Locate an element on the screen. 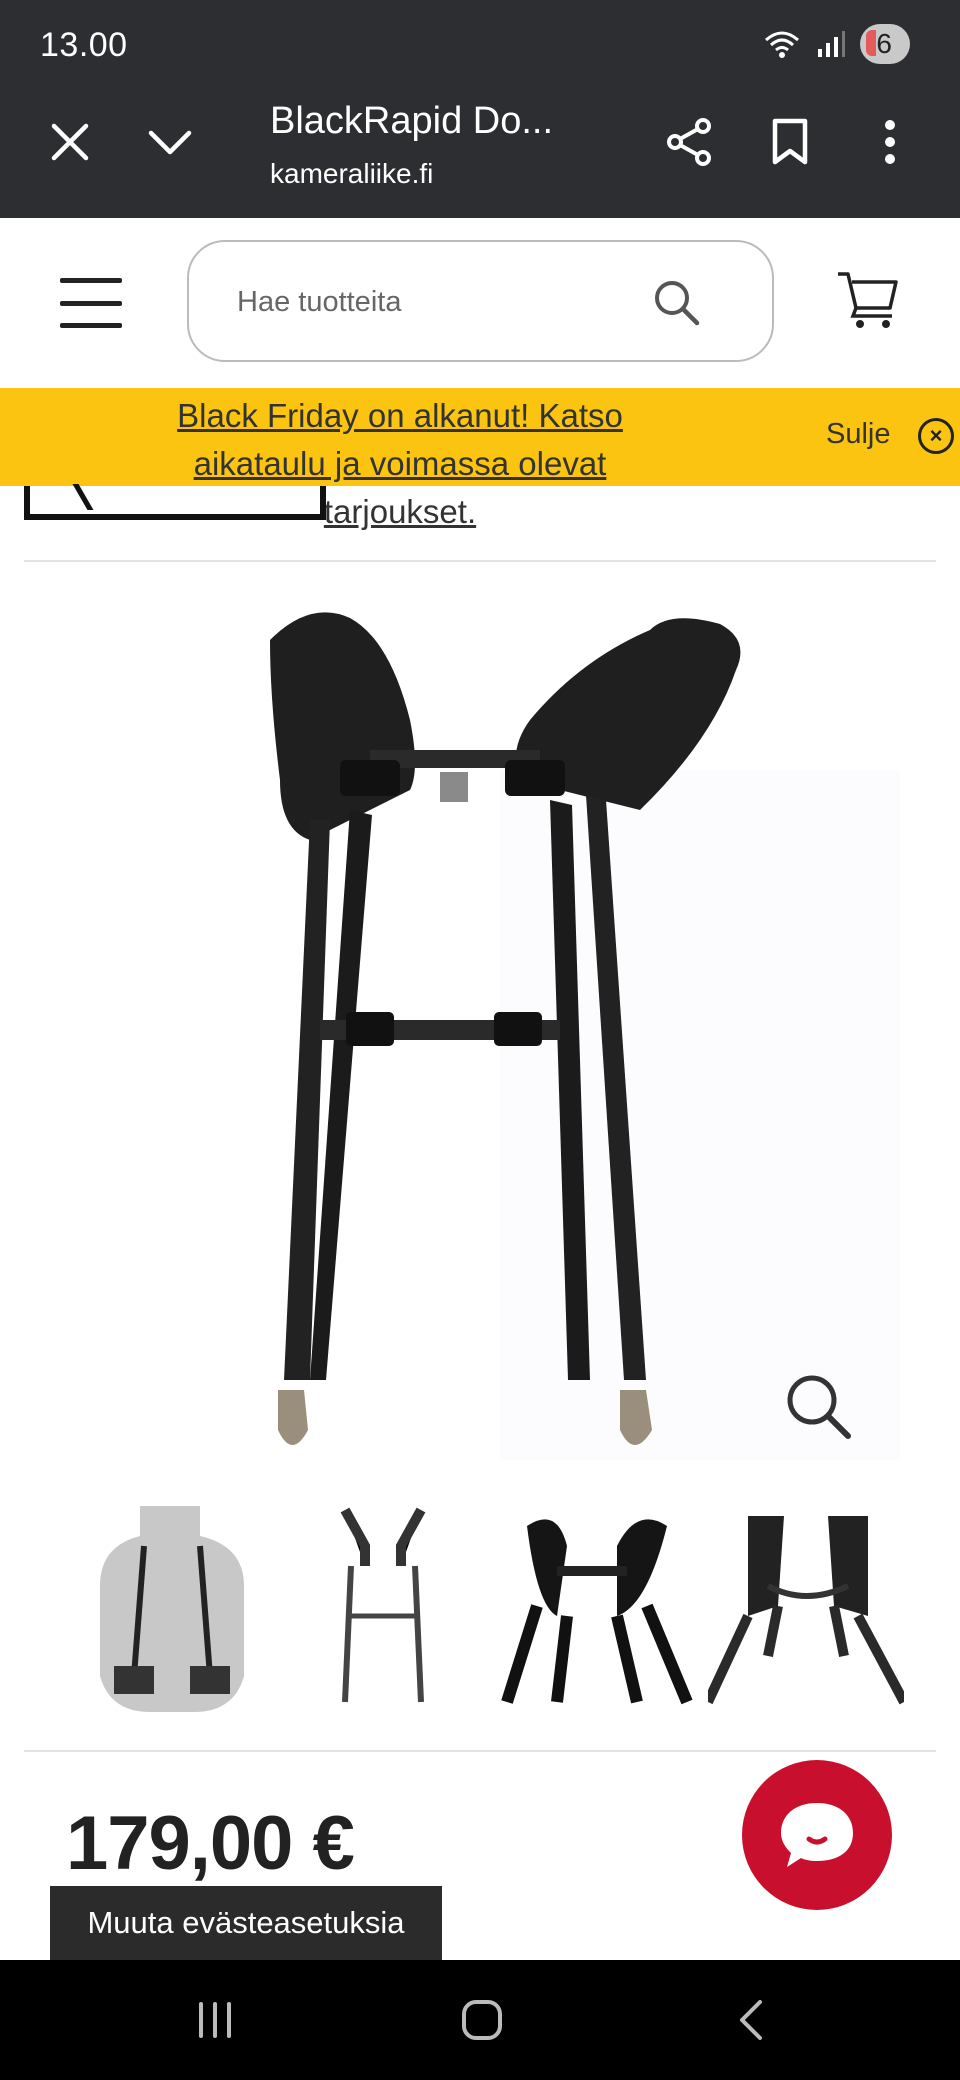 Image resolution: width=960 pixels, height=2080 pixels. wifi-icon is located at coordinates (782, 44).